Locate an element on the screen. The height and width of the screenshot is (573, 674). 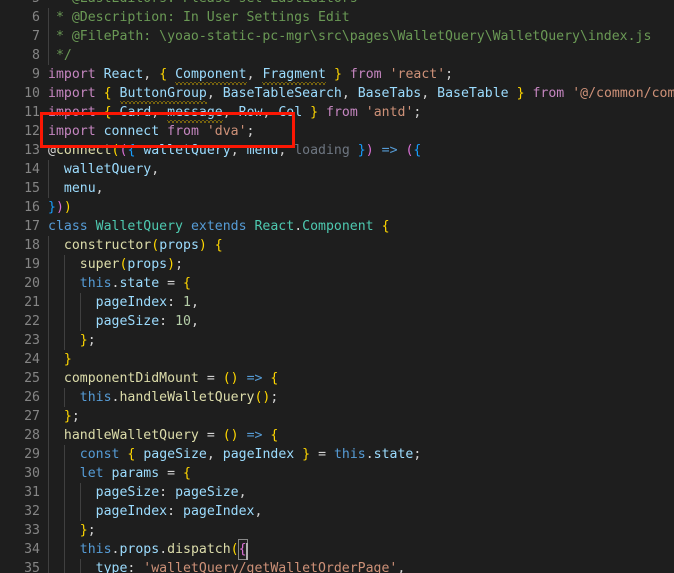
line-number: 6 is located at coordinates (36, 17).